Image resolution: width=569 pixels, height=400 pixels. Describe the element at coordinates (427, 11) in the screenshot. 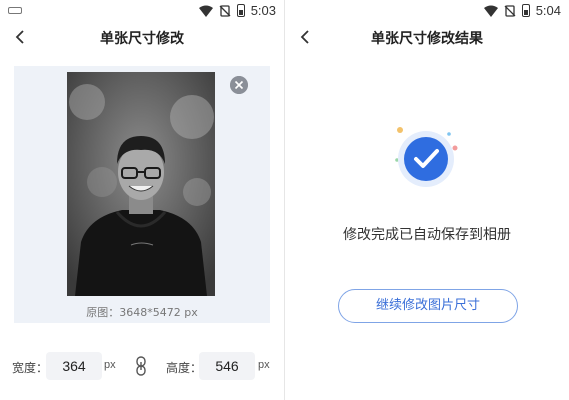

I see `status-bar: 5:04` at that location.